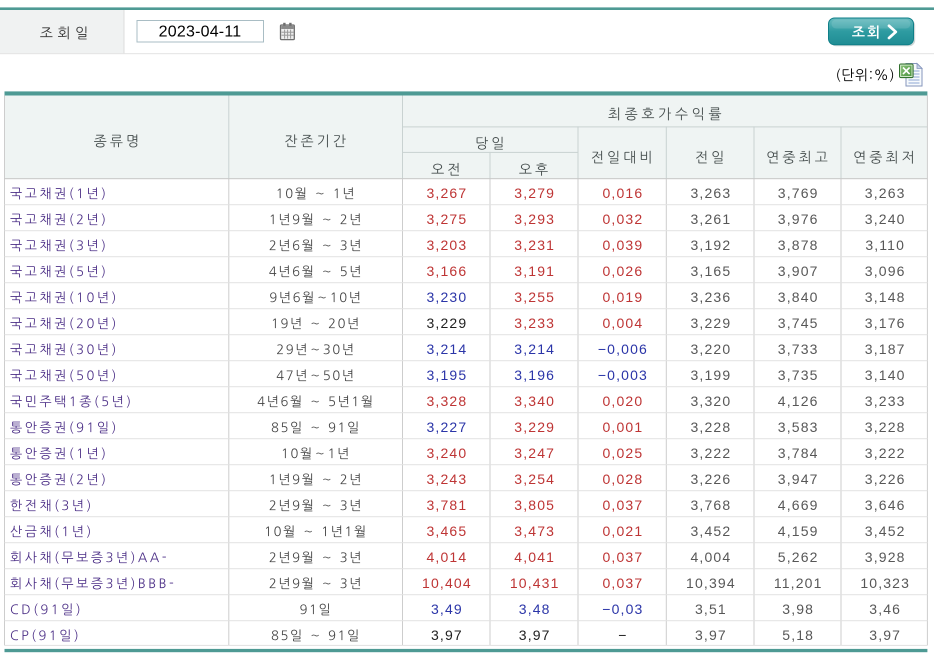 The width and height of the screenshot is (934, 656). I want to click on svg-text: 3,768, so click(711, 505).